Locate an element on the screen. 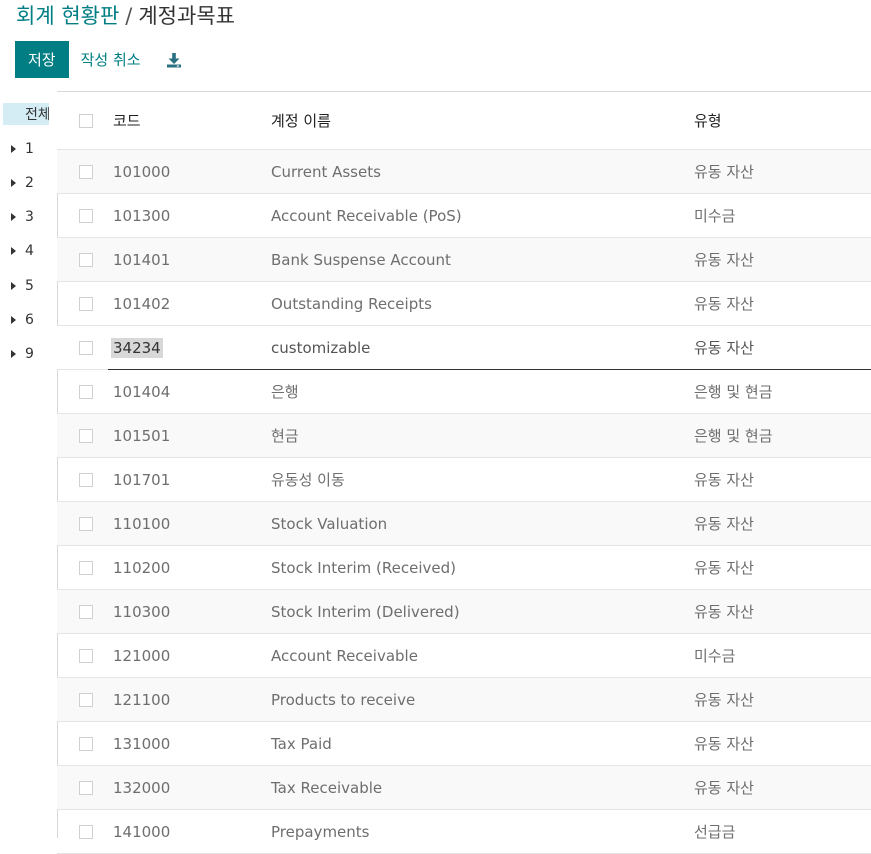 The height and width of the screenshot is (854, 871). table-row: 121000 Account Receivable 미수금 is located at coordinates (464, 656).